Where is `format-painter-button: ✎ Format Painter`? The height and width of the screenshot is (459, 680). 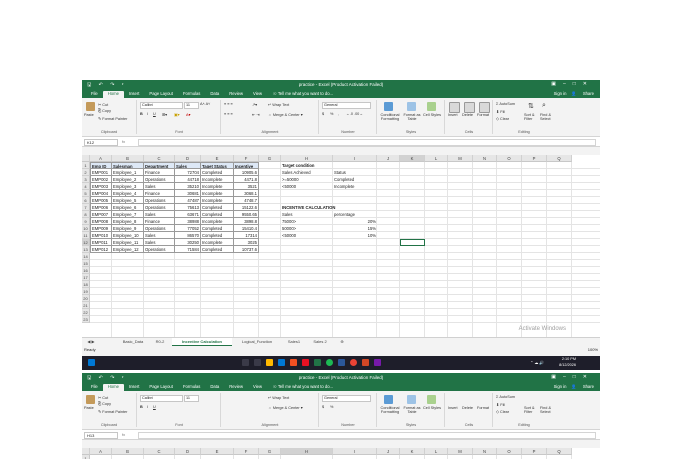
format-painter-button: ✎ Format Painter is located at coordinates (112, 118).